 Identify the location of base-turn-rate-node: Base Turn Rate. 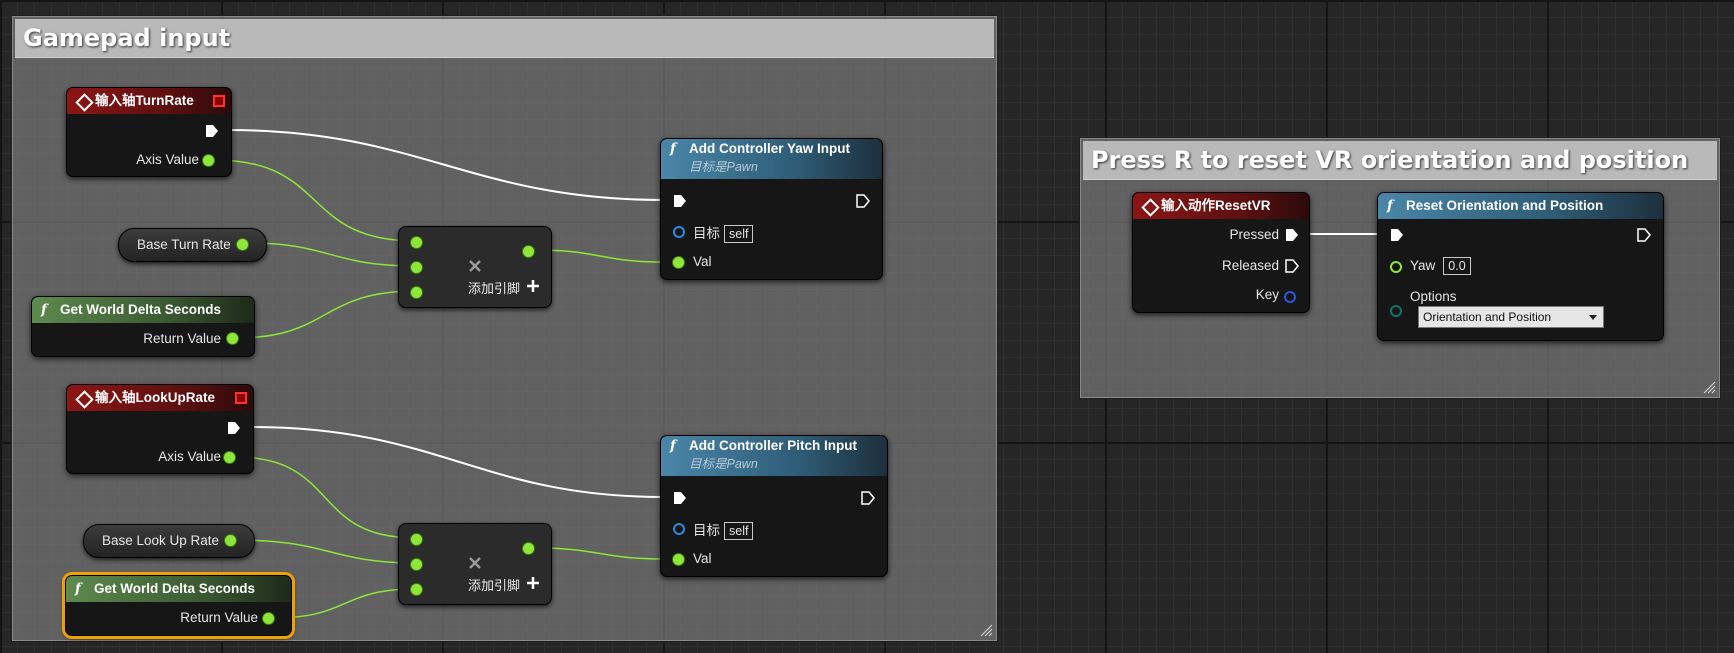
(192, 245).